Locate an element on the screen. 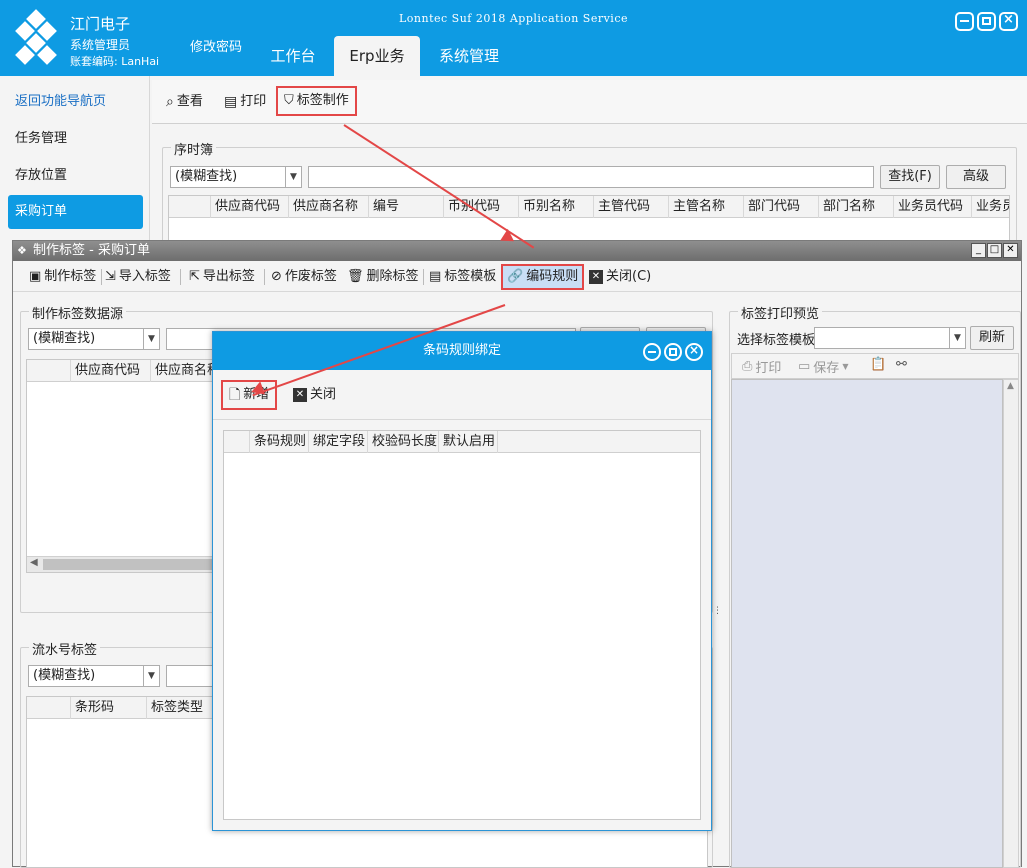 This screenshot has width=1027, height=868. column-header: 部门名称 is located at coordinates (856, 207).